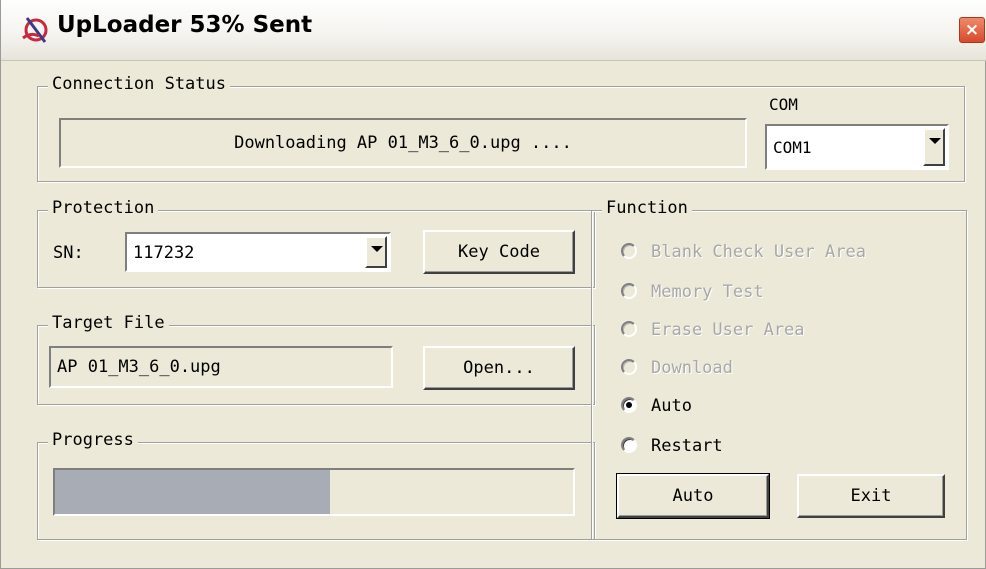 Image resolution: width=986 pixels, height=569 pixels. What do you see at coordinates (871, 496) in the screenshot?
I see `exit-button: Exit` at bounding box center [871, 496].